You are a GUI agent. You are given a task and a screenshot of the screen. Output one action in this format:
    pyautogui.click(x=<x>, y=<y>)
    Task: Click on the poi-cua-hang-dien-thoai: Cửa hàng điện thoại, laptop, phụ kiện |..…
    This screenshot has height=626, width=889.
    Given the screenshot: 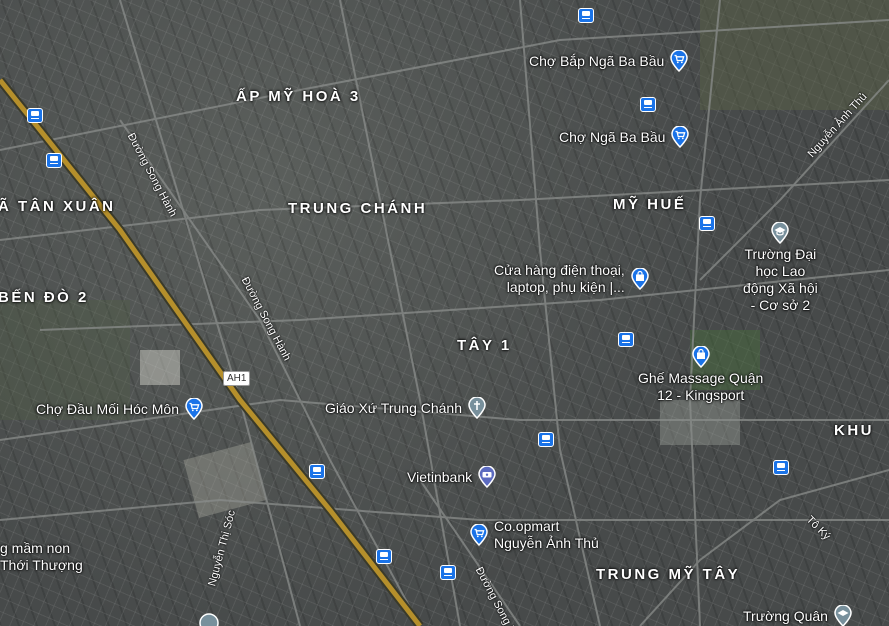 What is the action you would take?
    pyautogui.click(x=572, y=279)
    